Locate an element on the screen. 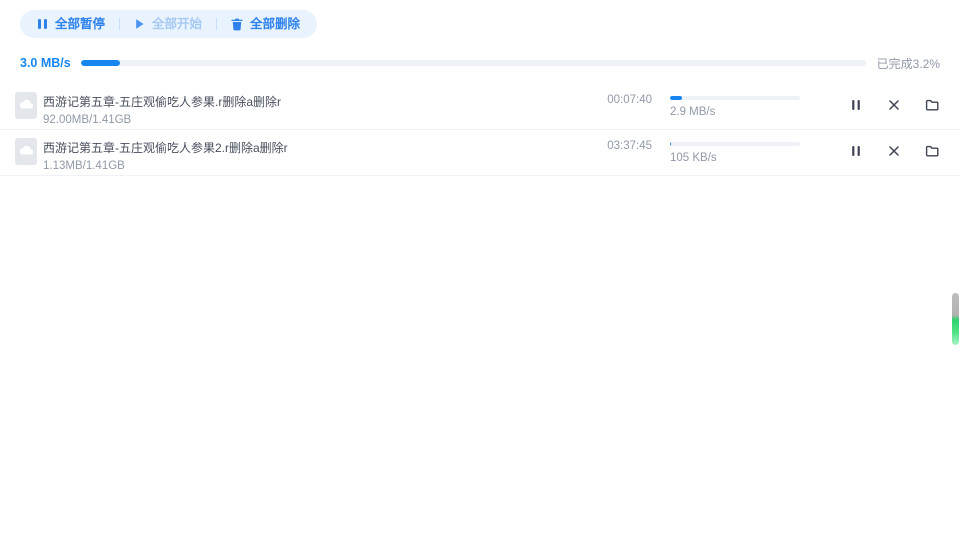 This screenshot has width=960, height=552. delete-all-button: 全部删除 is located at coordinates (265, 24).